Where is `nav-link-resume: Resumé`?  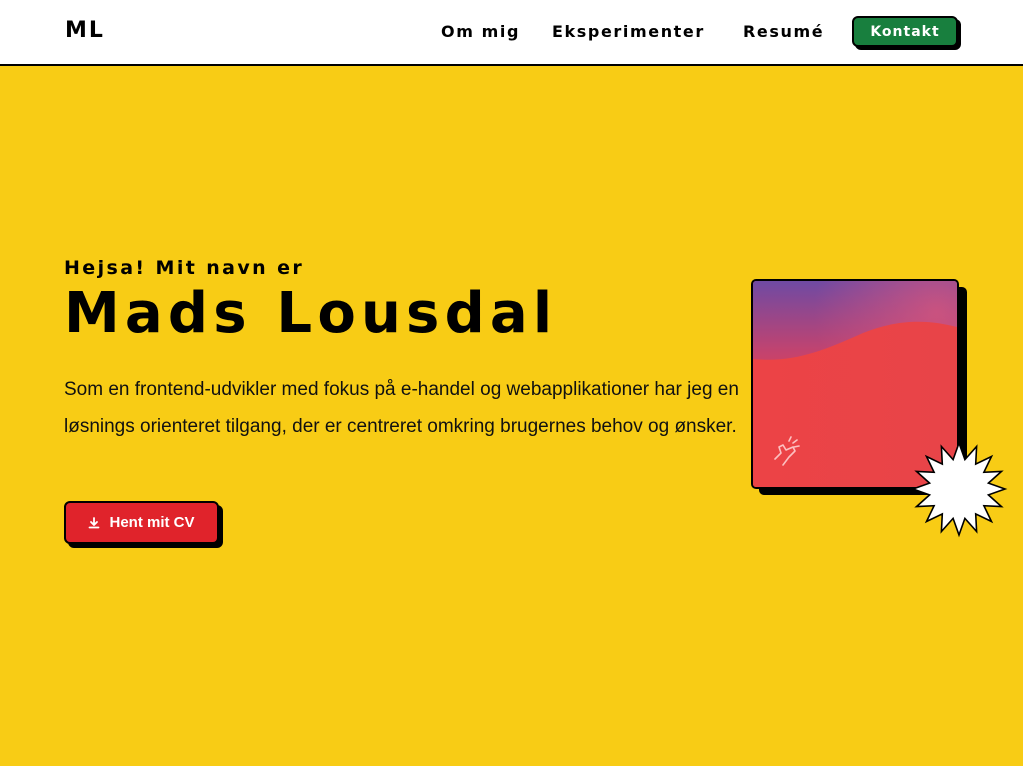 nav-link-resume: Resumé is located at coordinates (783, 31).